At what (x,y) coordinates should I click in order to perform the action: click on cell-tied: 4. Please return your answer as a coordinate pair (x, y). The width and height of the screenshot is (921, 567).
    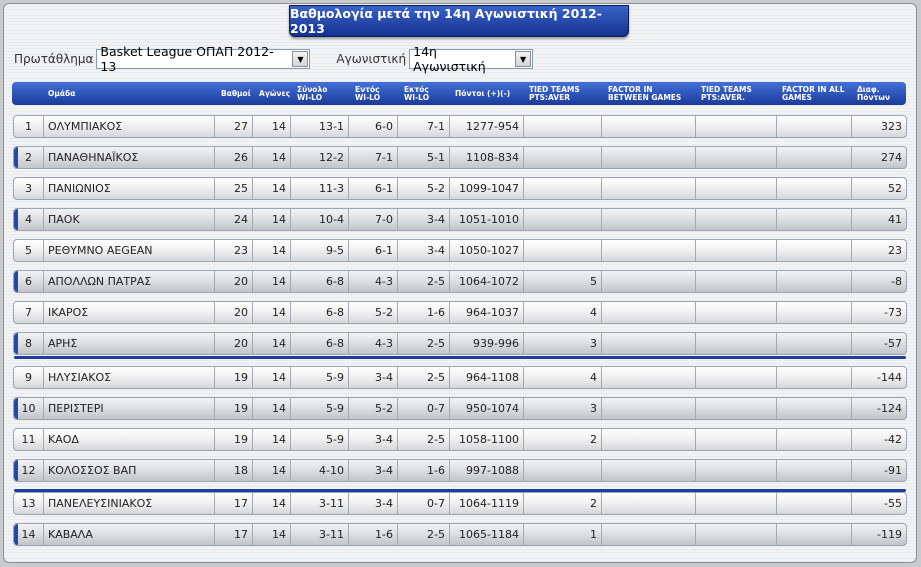
    Looking at the image, I should click on (563, 312).